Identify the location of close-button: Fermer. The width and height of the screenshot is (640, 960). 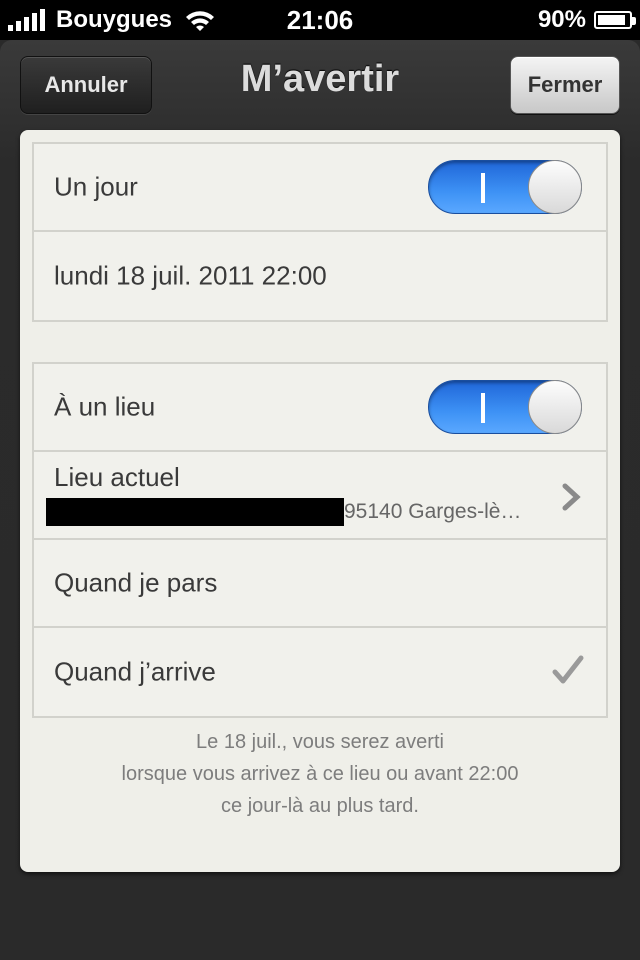
(565, 85).